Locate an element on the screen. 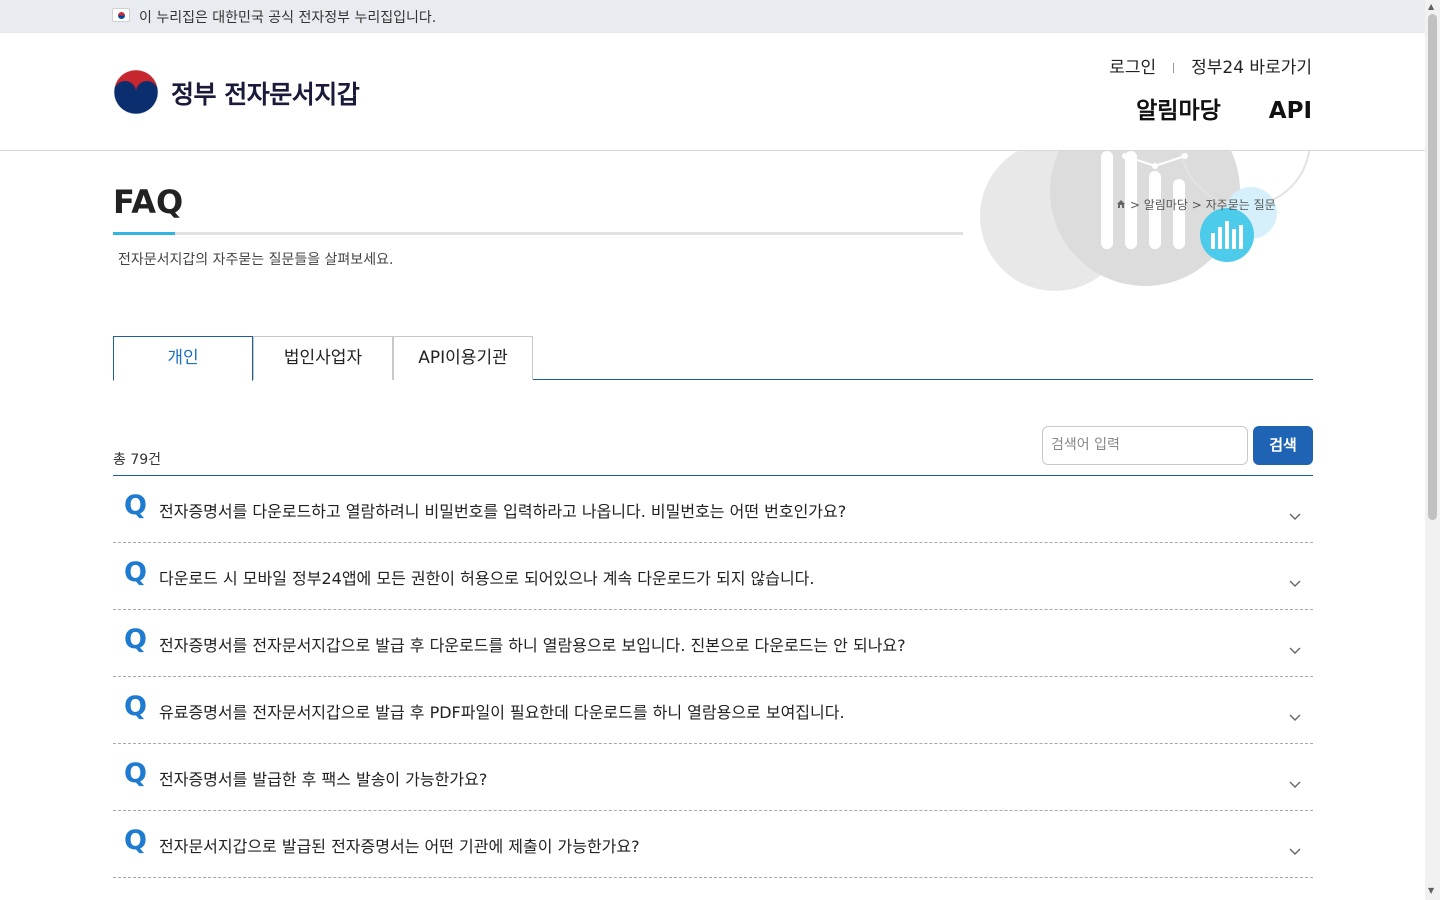  tab-api-institution: API이용기관 is located at coordinates (463, 358).